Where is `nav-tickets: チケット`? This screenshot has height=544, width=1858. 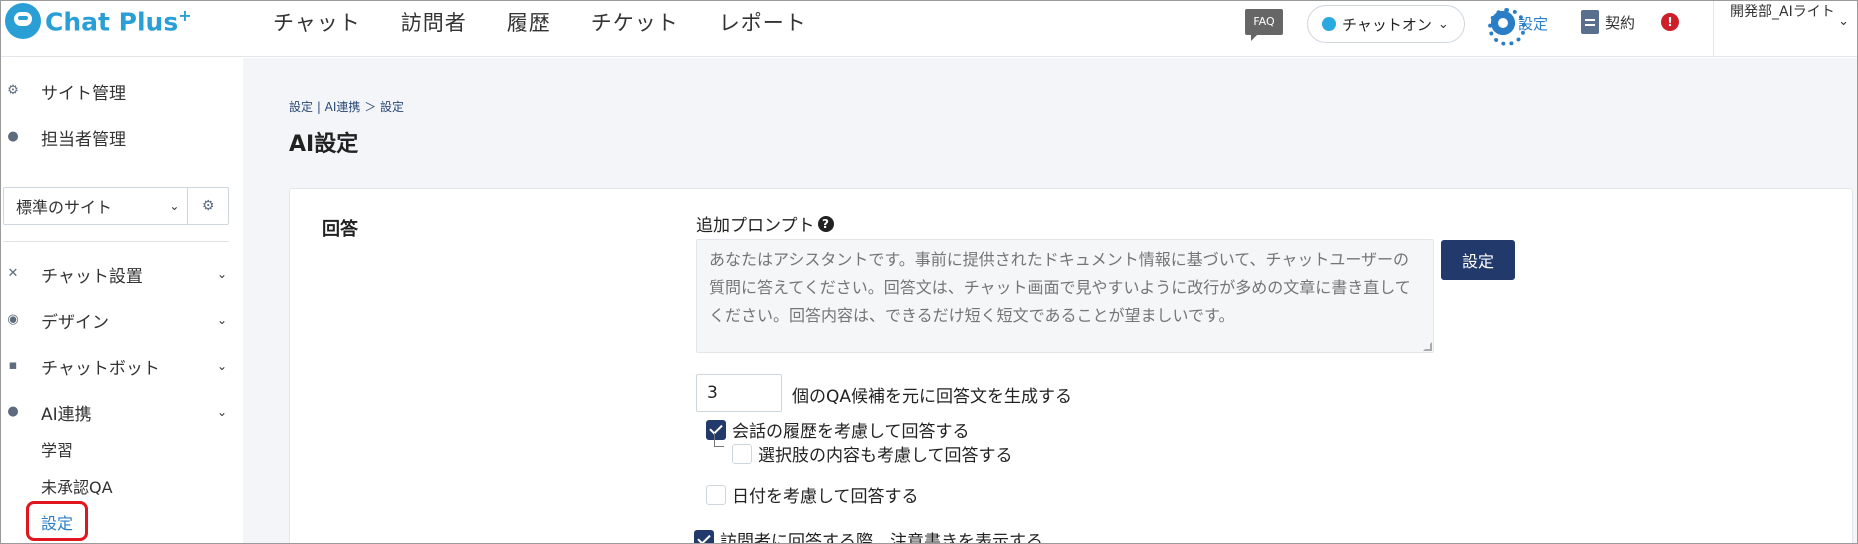 nav-tickets: チケット is located at coordinates (635, 22).